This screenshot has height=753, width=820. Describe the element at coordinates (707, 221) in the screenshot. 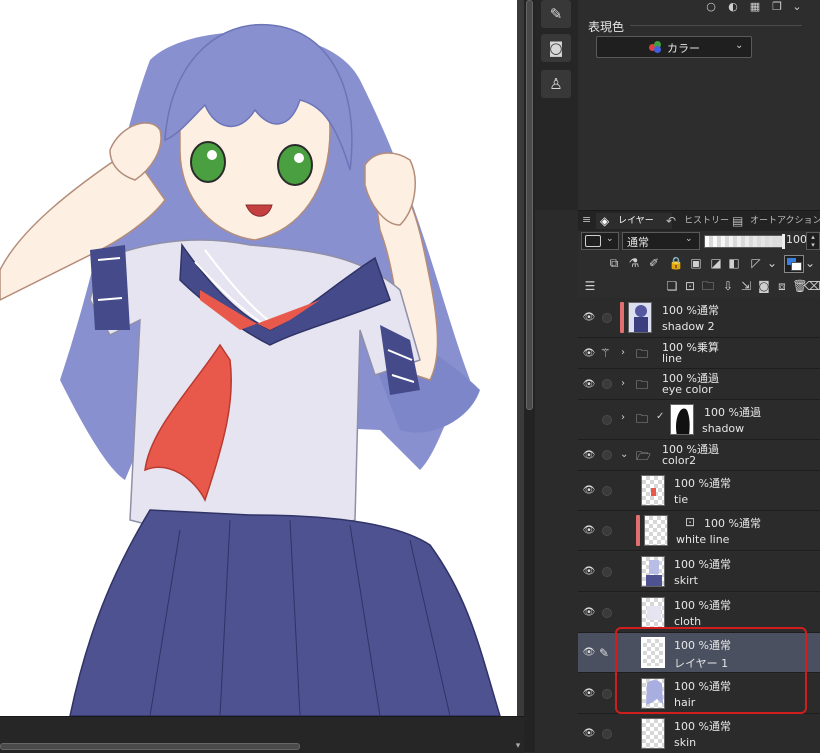

I see `tab-label: ヒストリー` at that location.